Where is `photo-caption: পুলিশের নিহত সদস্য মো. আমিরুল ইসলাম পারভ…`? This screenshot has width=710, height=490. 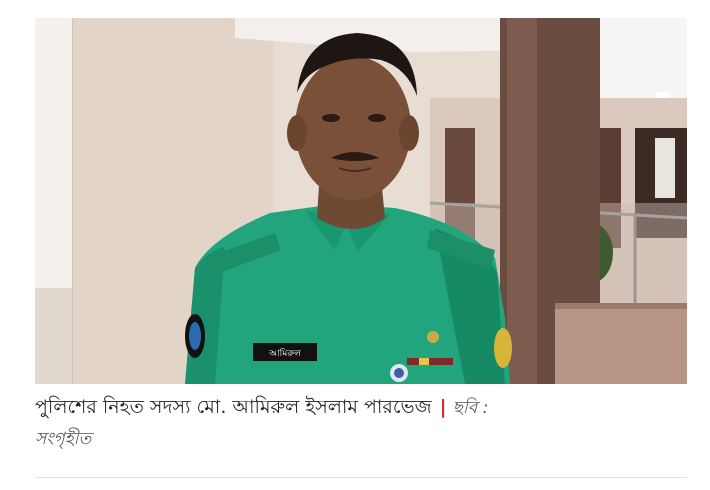 photo-caption: পুলিশের নিহত সদস্য মো. আমিরুল ইসলাম পারভ… is located at coordinates (360, 423).